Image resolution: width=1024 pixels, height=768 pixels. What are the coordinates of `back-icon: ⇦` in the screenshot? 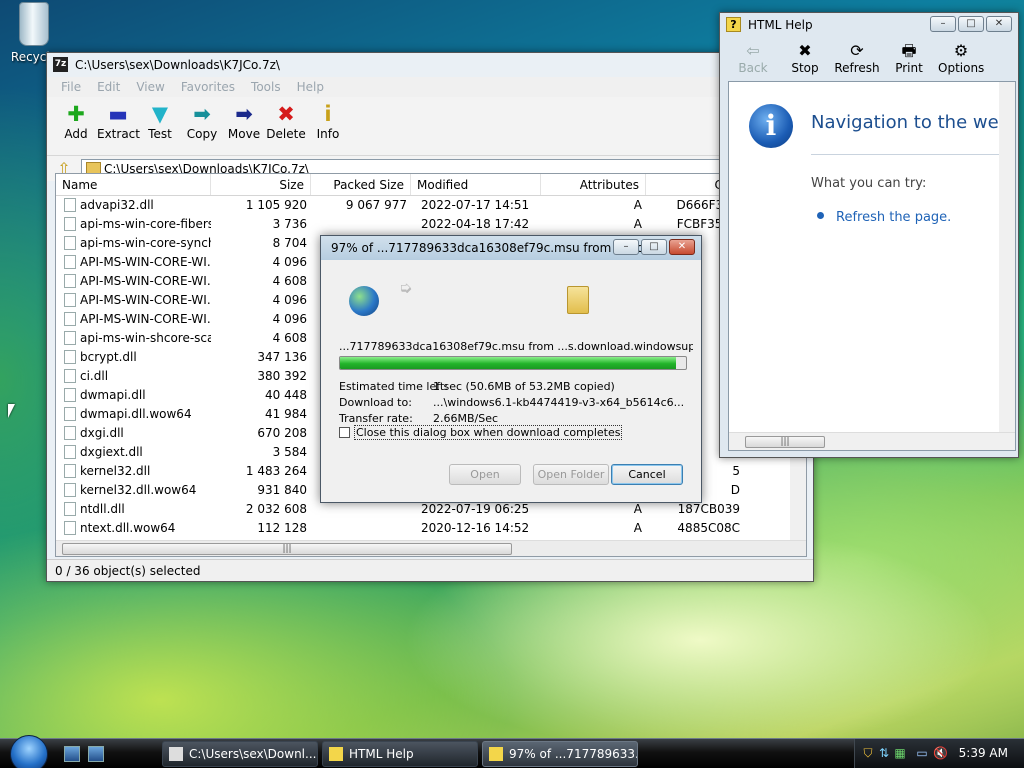 It's located at (753, 50).